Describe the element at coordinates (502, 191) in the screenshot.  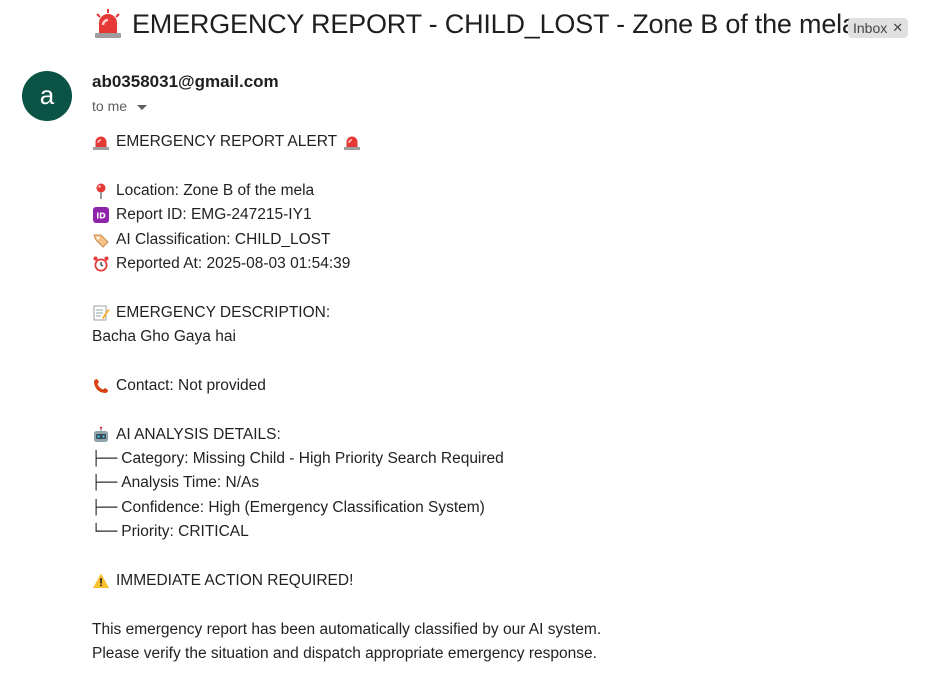
I see `location-line: Location: Zone B of the mela` at that location.